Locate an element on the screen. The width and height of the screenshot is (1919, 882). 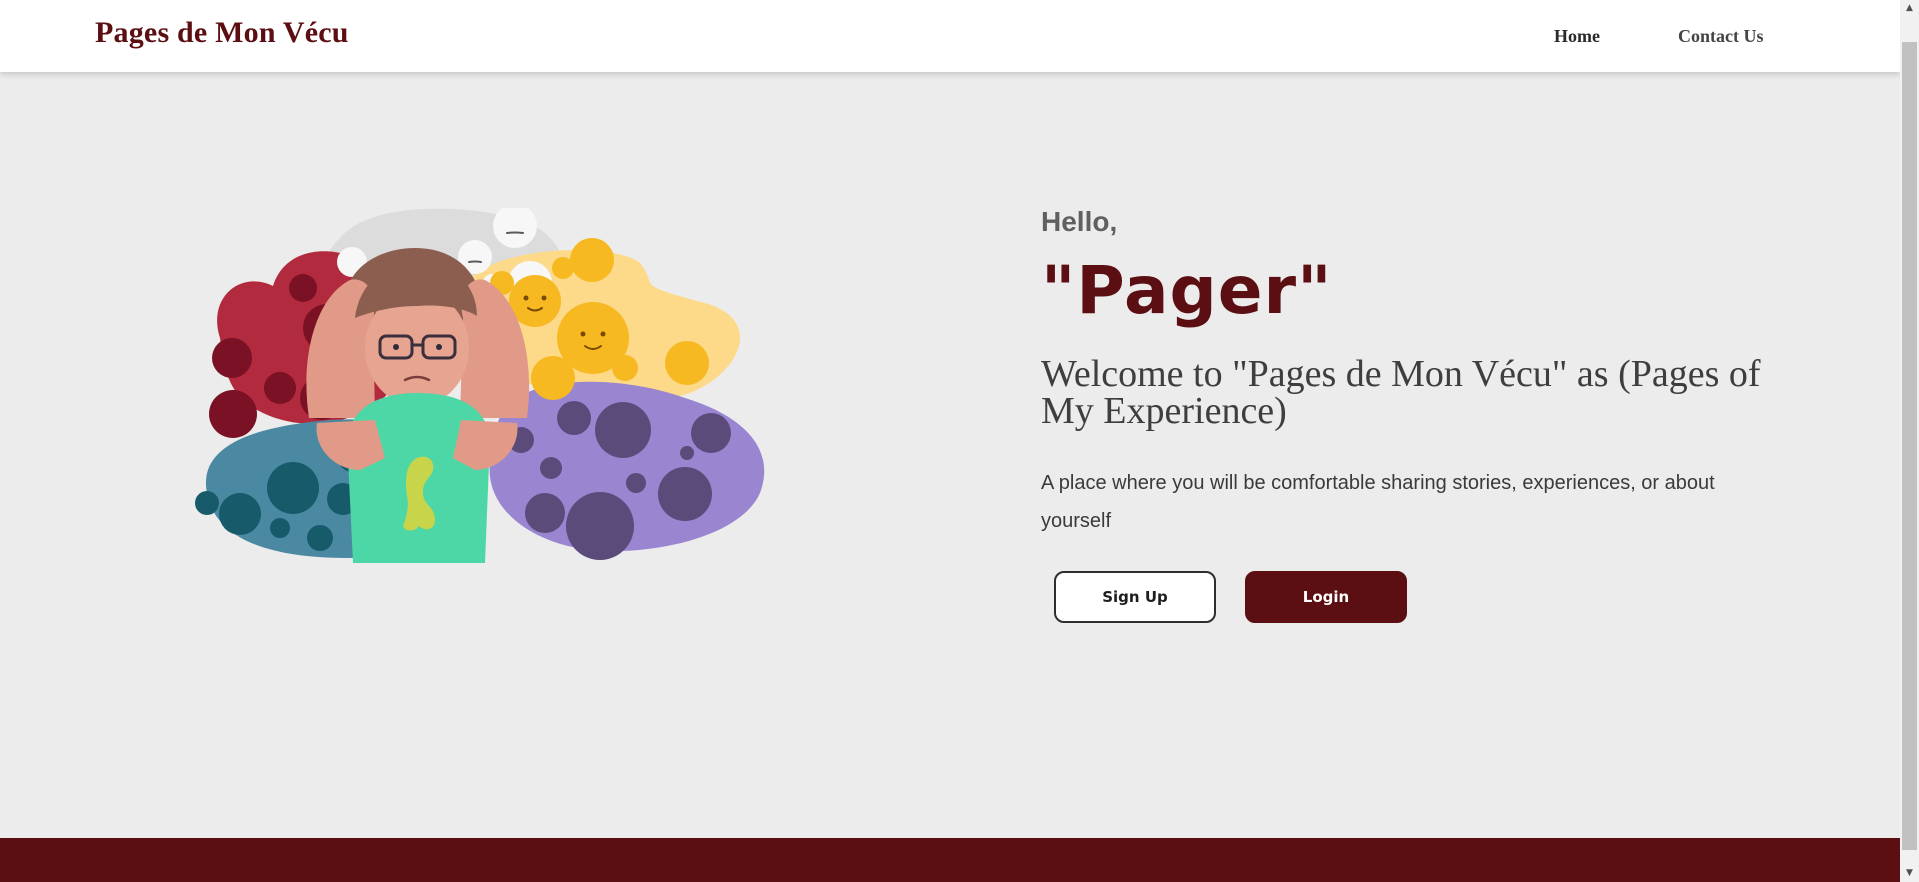
hero-greeting: Hello, is located at coordinates (1079, 221).